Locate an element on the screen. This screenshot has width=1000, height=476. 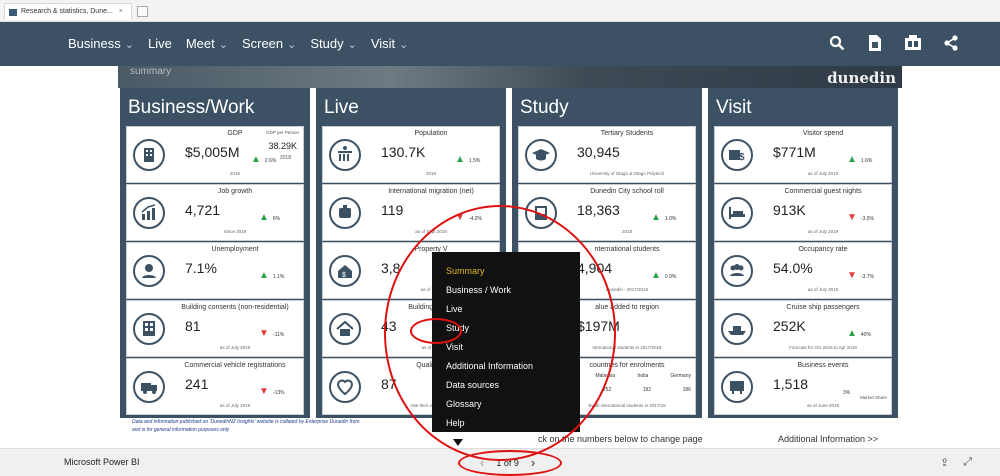
migration-icon is located at coordinates (345, 213).